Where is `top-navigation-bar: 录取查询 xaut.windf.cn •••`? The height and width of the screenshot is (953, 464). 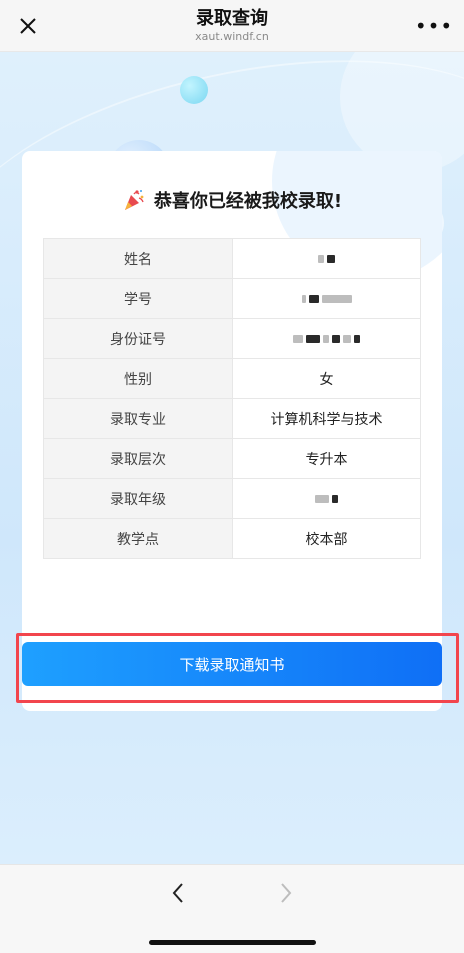
top-navigation-bar: 录取查询 xaut.windf.cn ••• is located at coordinates (232, 26).